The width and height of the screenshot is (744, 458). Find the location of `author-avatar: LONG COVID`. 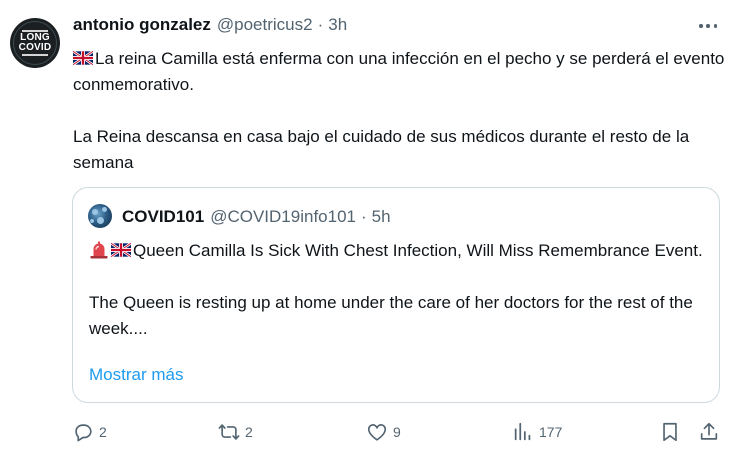

author-avatar: LONG COVID is located at coordinates (35, 43).